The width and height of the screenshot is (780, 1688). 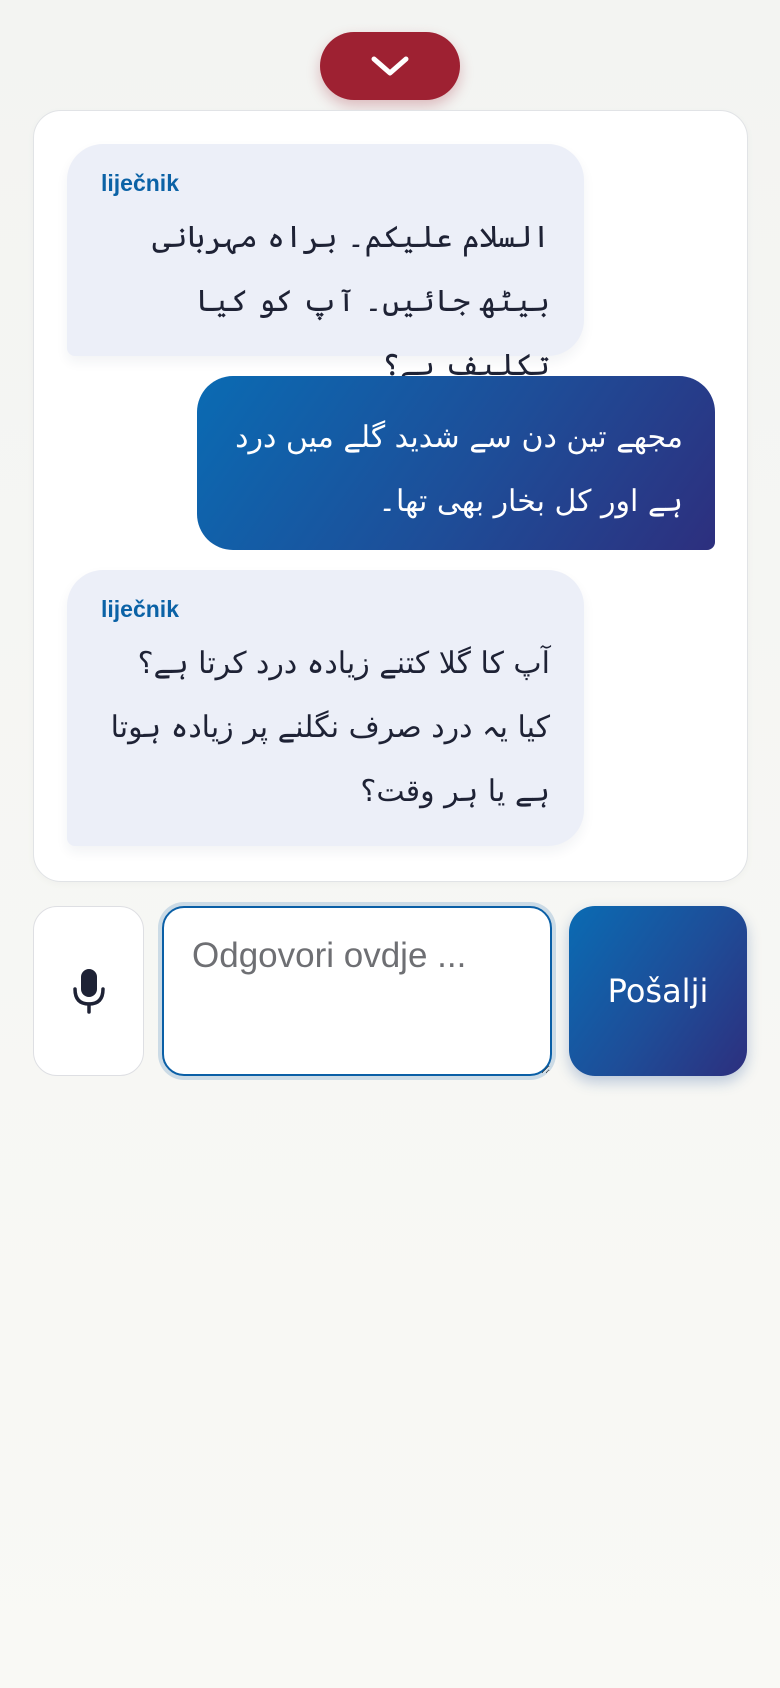 I want to click on reply-input, so click(x=357, y=991).